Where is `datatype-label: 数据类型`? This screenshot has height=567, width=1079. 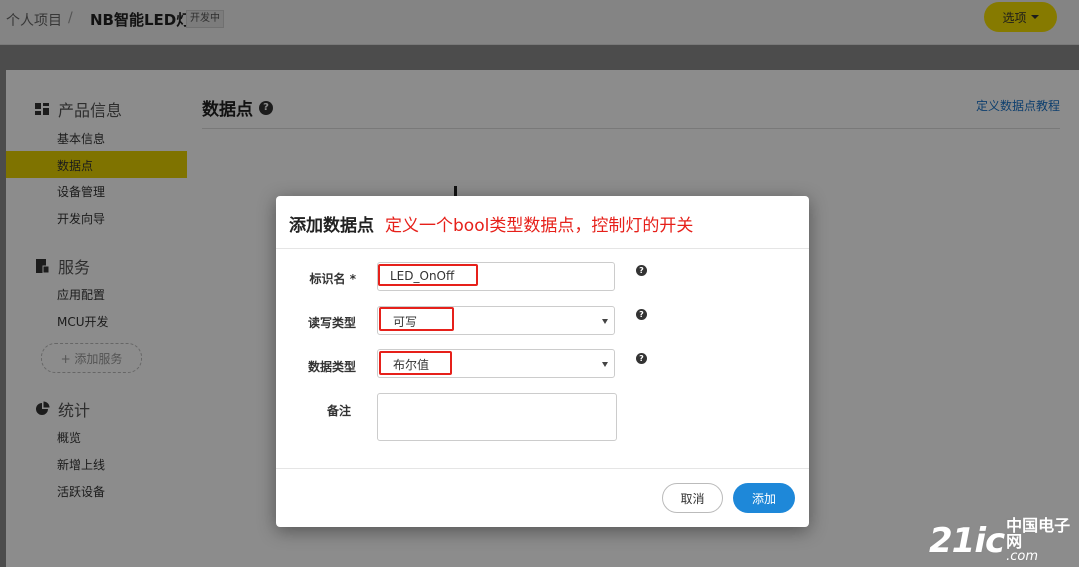 datatype-label: 数据类型 is located at coordinates (331, 367).